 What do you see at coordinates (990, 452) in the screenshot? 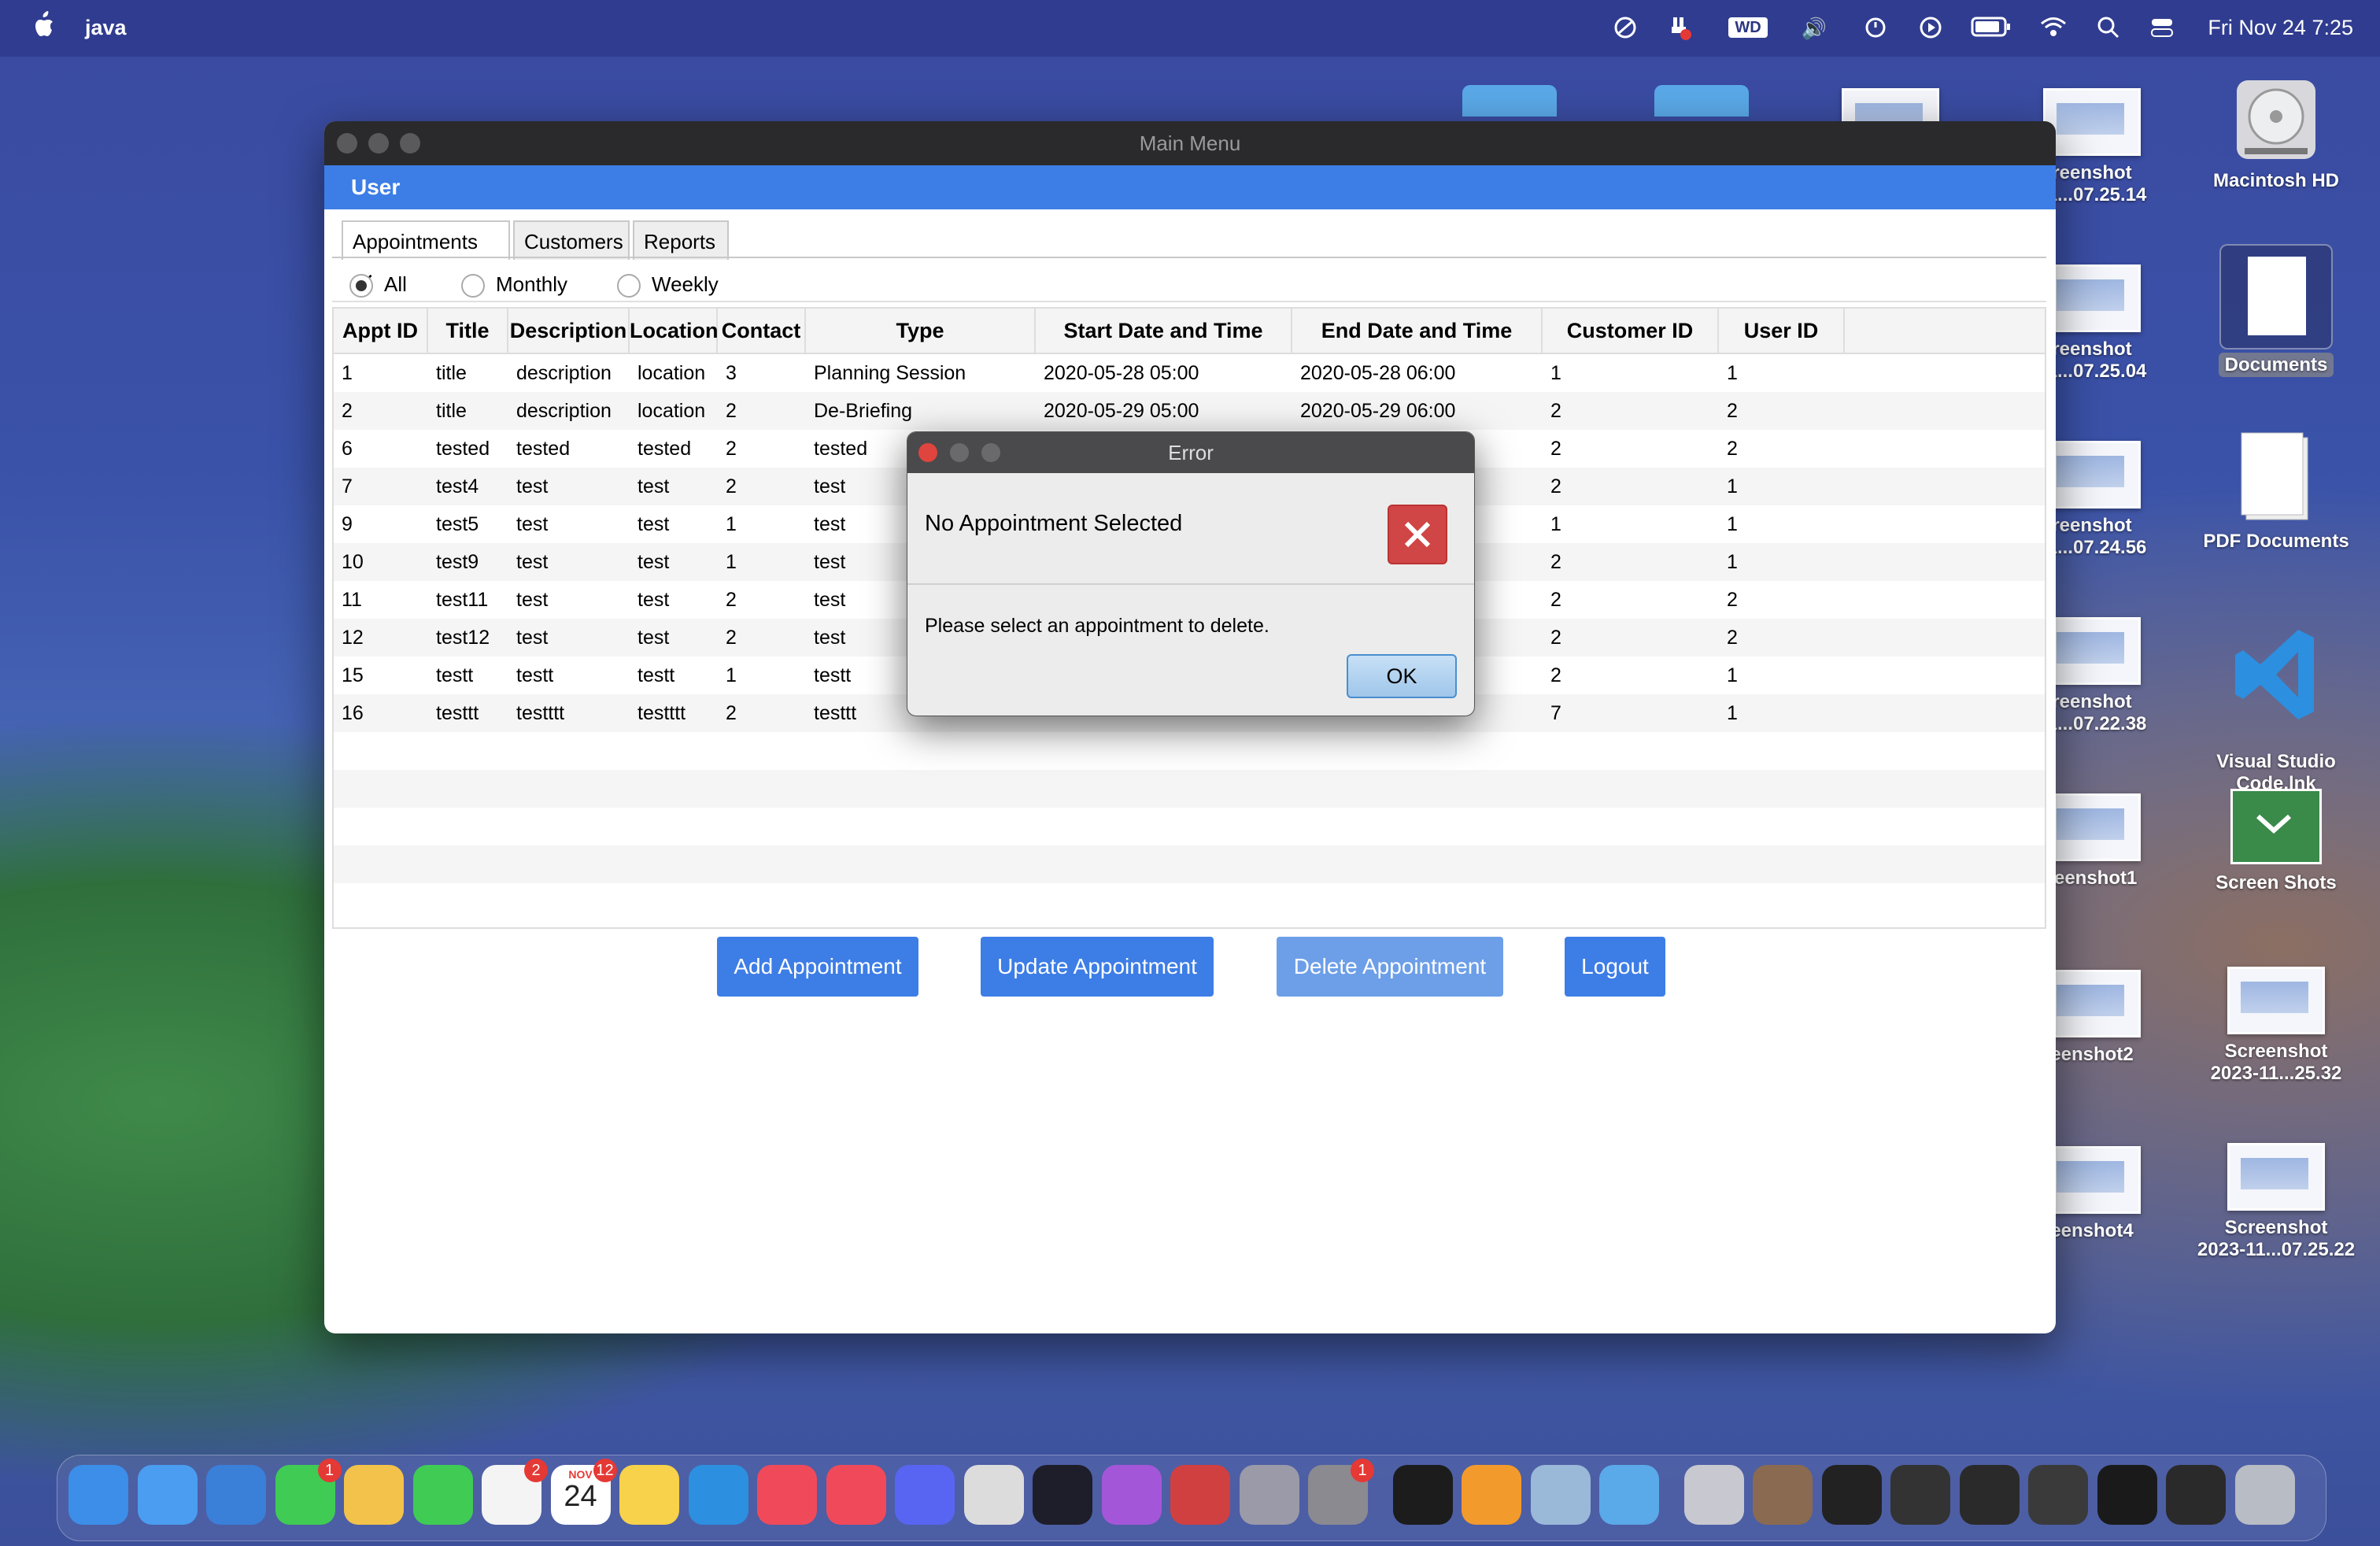
I see `dialog-zoom-button` at bounding box center [990, 452].